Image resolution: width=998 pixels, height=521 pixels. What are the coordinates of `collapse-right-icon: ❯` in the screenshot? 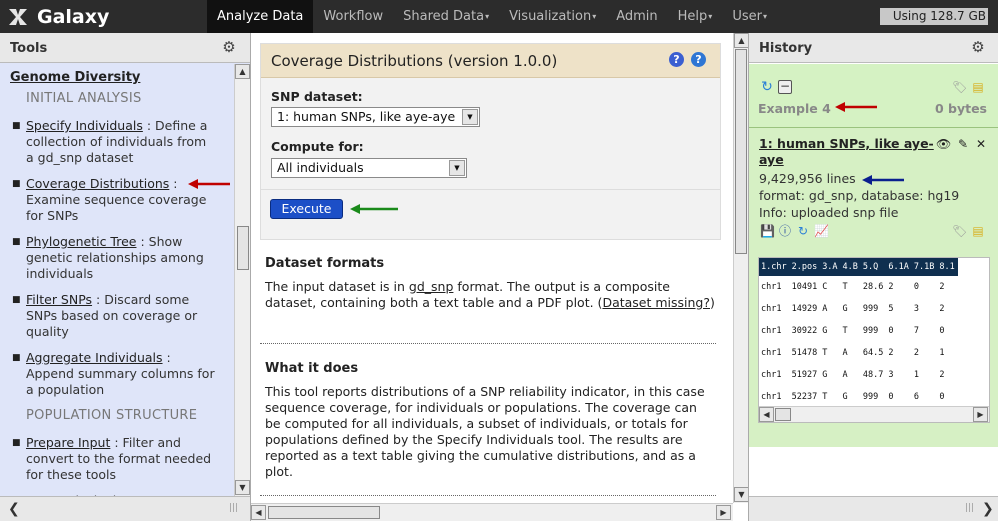 It's located at (988, 509).